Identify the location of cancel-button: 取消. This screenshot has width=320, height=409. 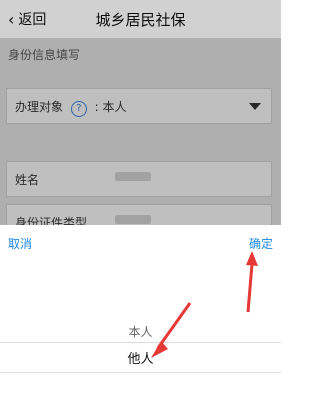
(20, 243).